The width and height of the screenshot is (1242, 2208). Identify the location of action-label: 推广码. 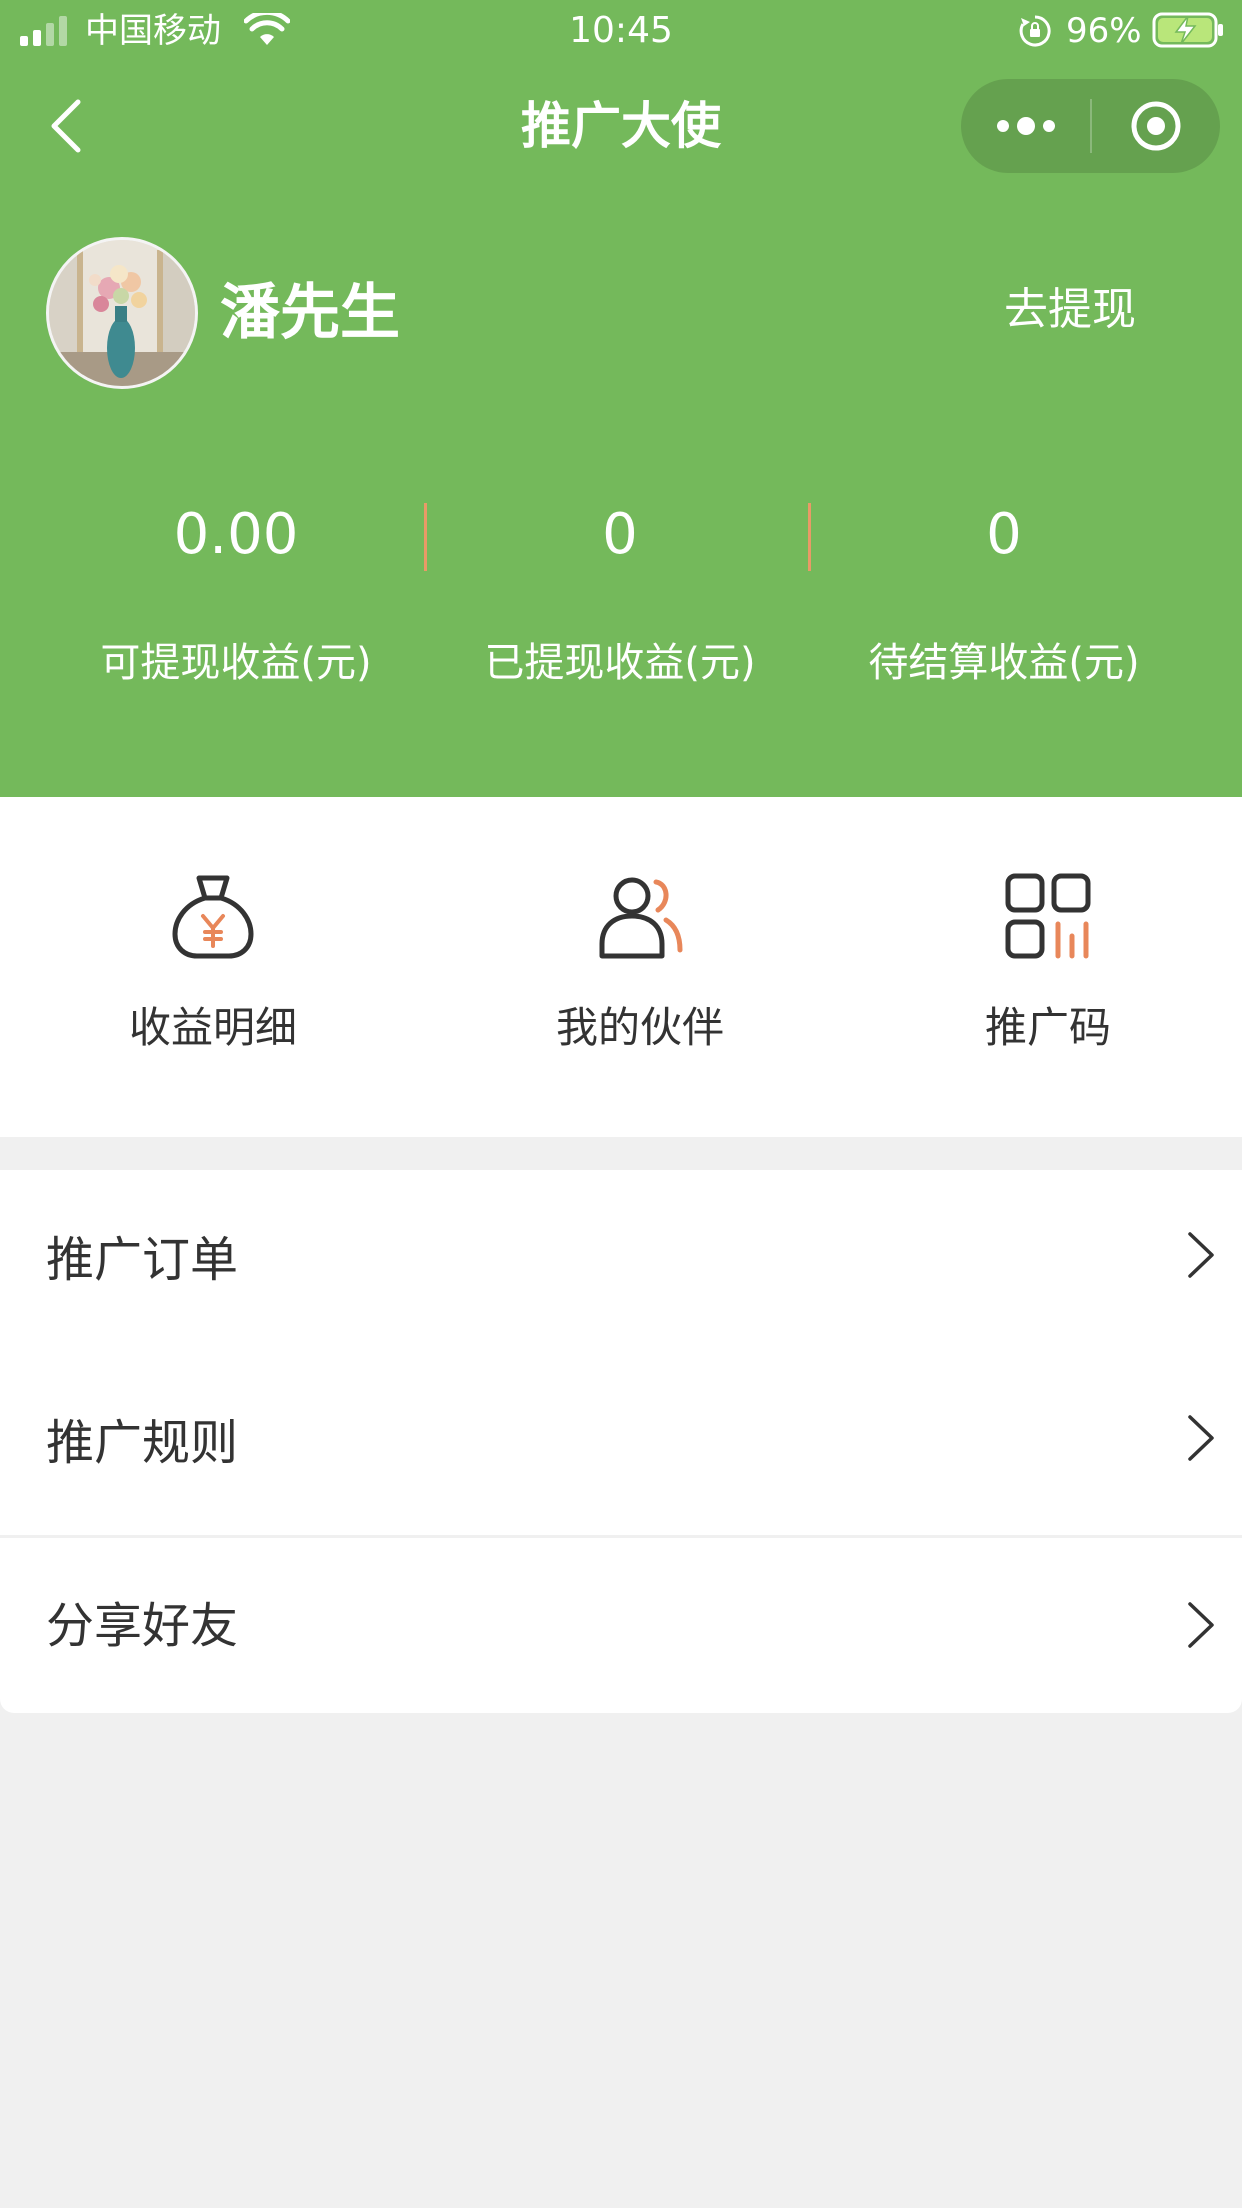
(1047, 1027).